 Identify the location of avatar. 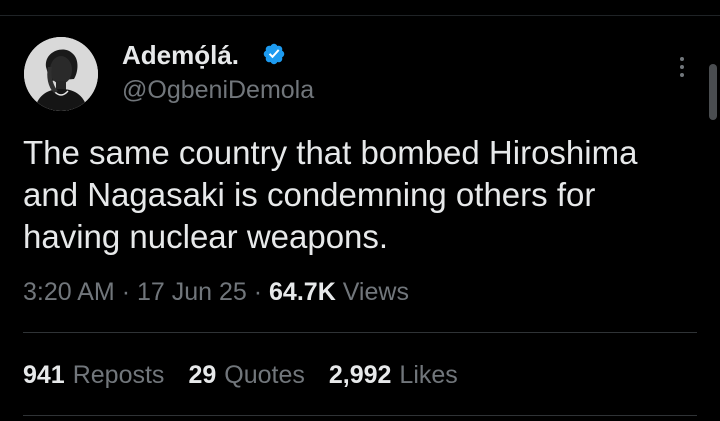
(61, 74).